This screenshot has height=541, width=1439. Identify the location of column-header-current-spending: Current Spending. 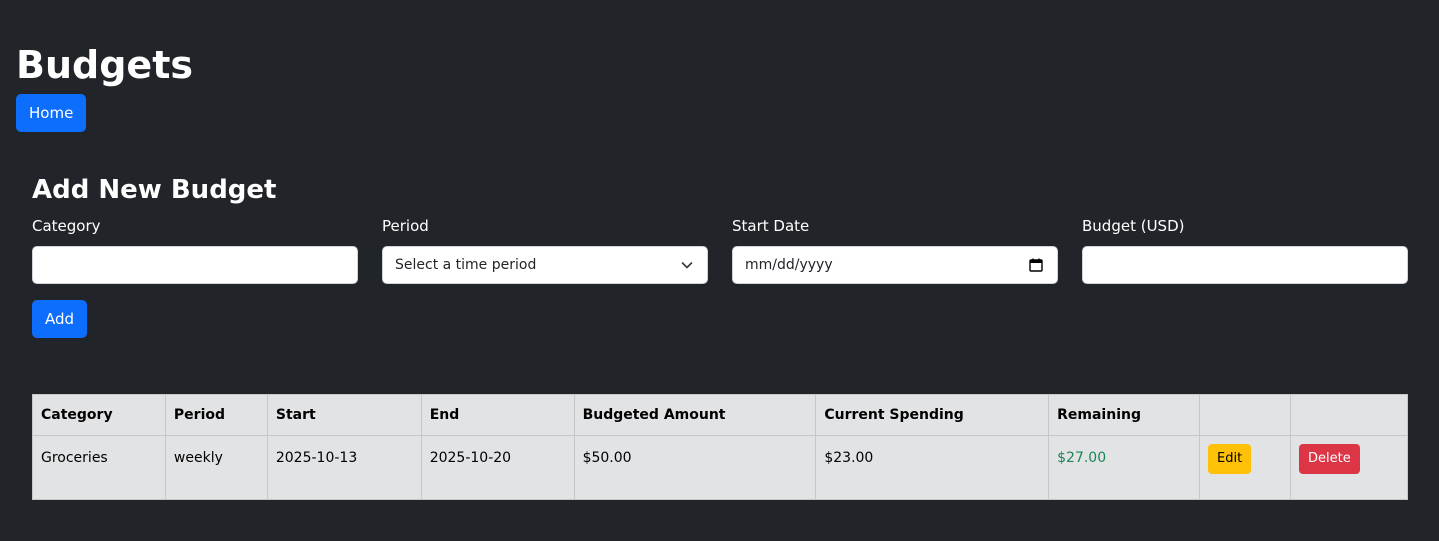
(932, 415).